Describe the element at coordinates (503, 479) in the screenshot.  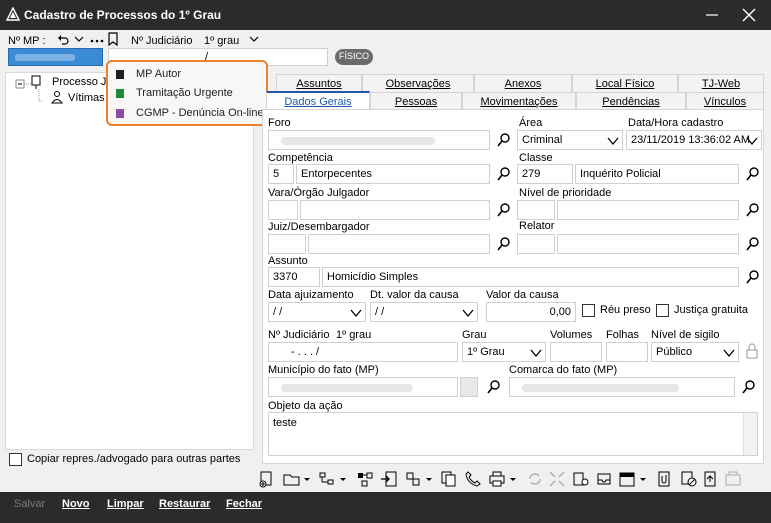
I see `print-icon` at that location.